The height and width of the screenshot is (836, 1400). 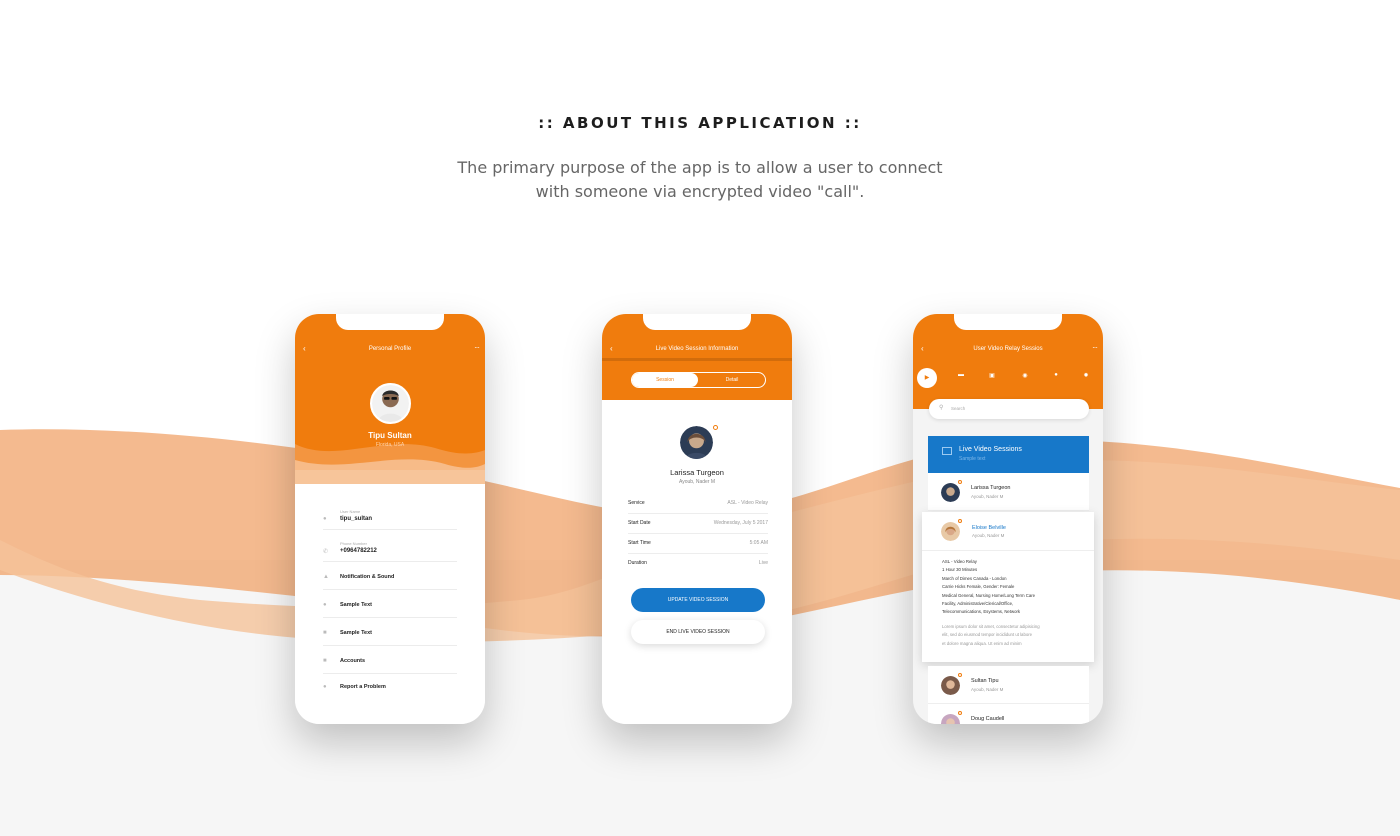 What do you see at coordinates (1008, 349) in the screenshot?
I see `screen-title: User Video Relay Sessios` at bounding box center [1008, 349].